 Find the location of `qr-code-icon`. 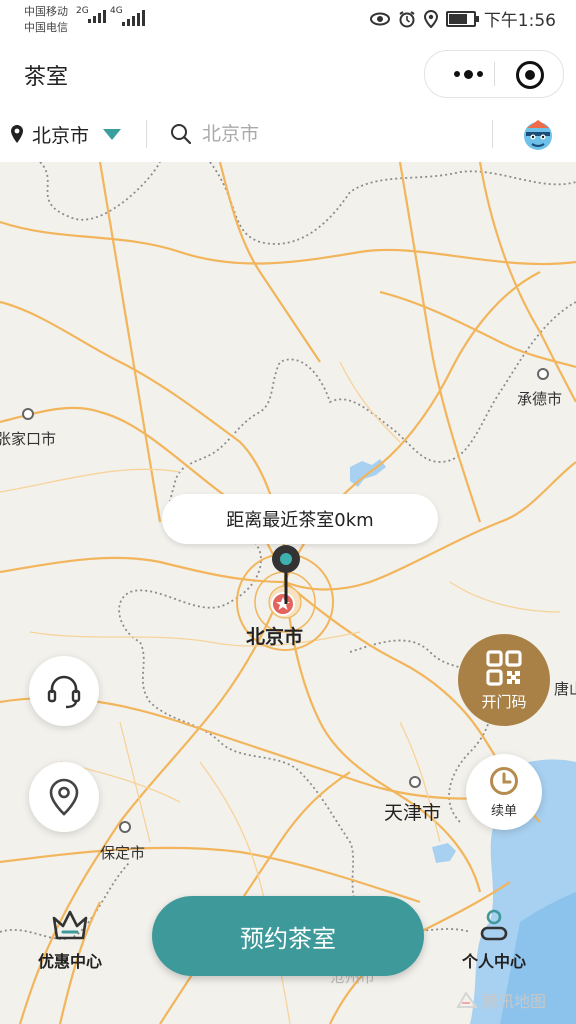

qr-code-icon is located at coordinates (504, 667).